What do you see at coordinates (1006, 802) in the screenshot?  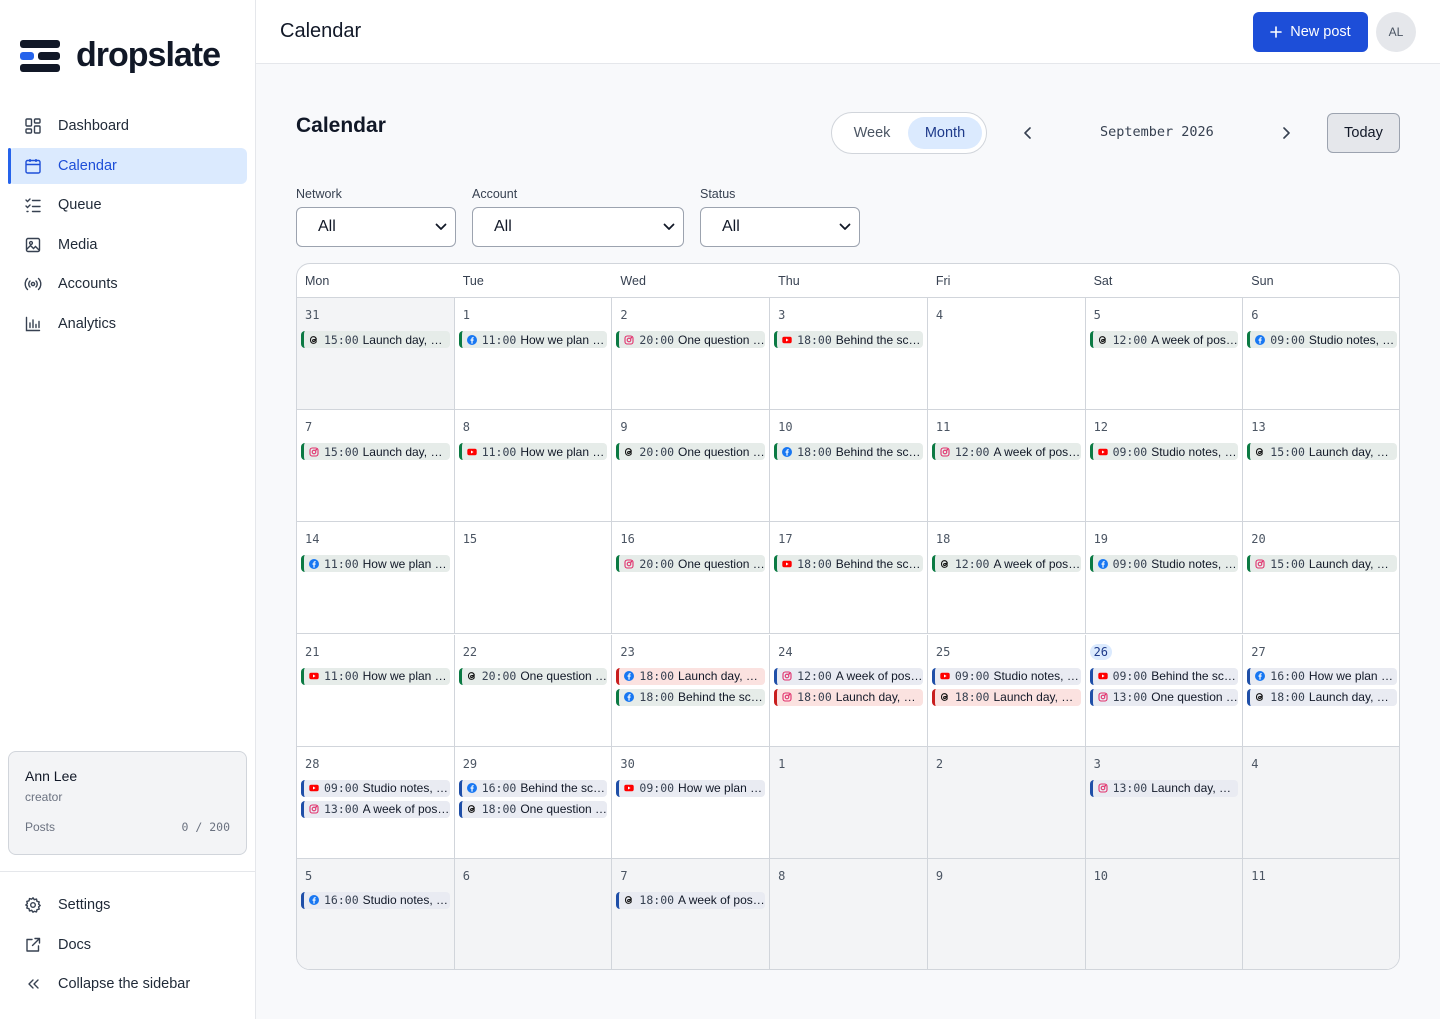 I see `calendar-day-cell: 2` at bounding box center [1006, 802].